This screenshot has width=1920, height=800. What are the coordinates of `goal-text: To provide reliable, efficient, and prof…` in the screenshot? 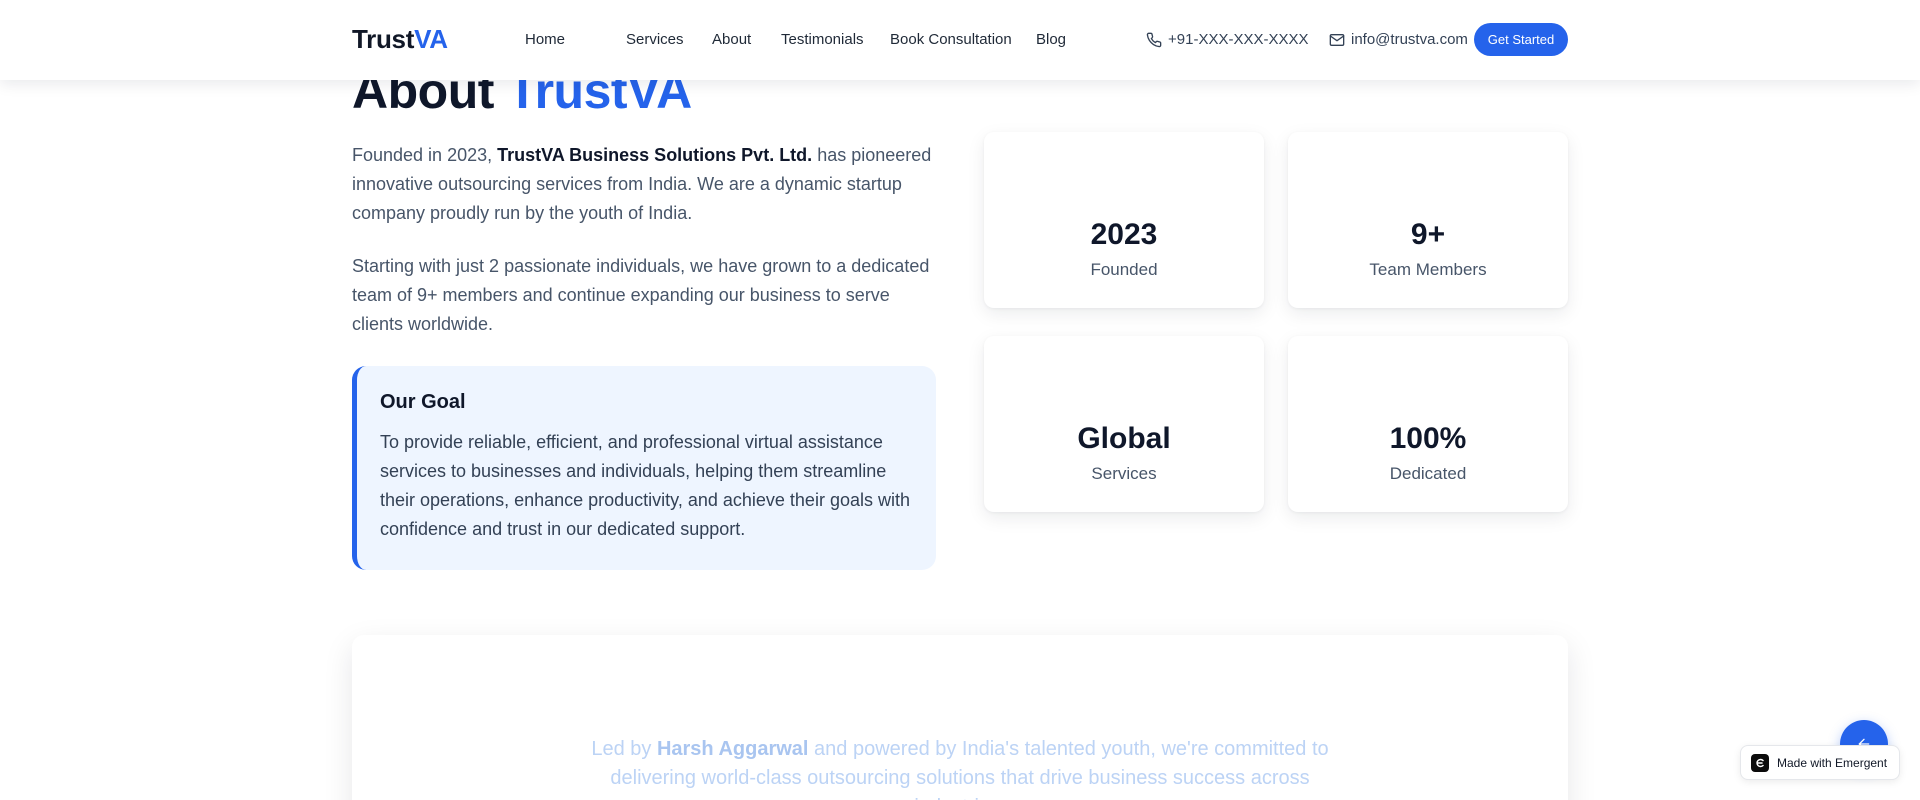 It's located at (645, 485).